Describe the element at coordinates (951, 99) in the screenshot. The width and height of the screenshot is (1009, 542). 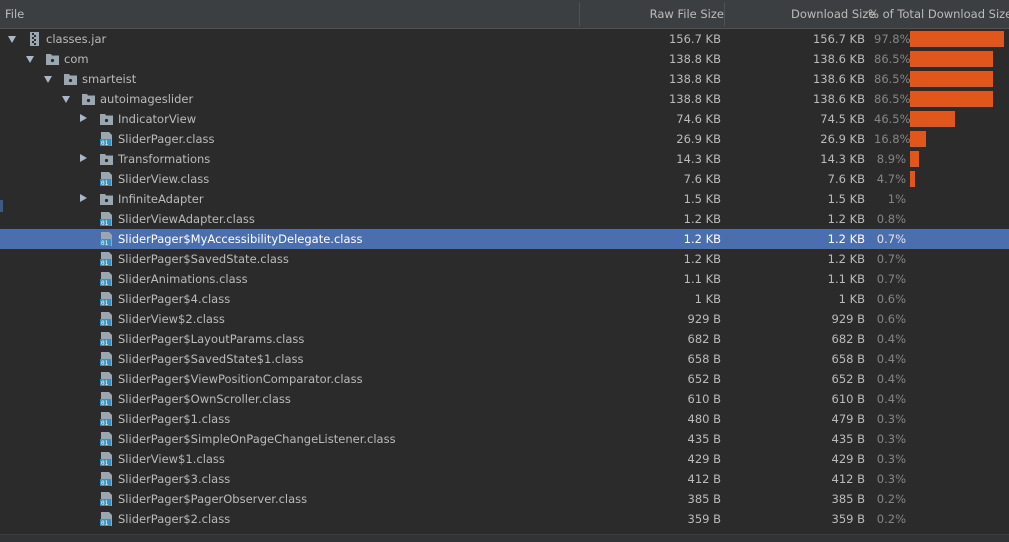
I see `size-share-bar` at that location.